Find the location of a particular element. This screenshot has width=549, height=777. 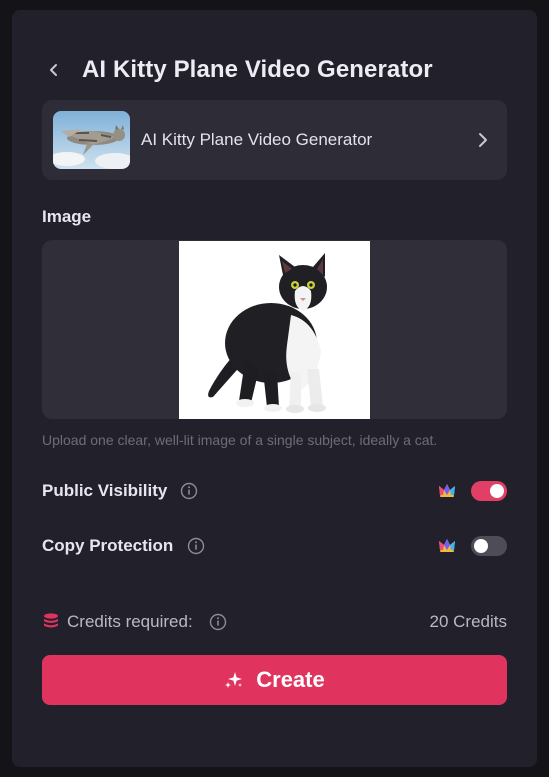

kitty-plane-thumbnail is located at coordinates (91, 140).